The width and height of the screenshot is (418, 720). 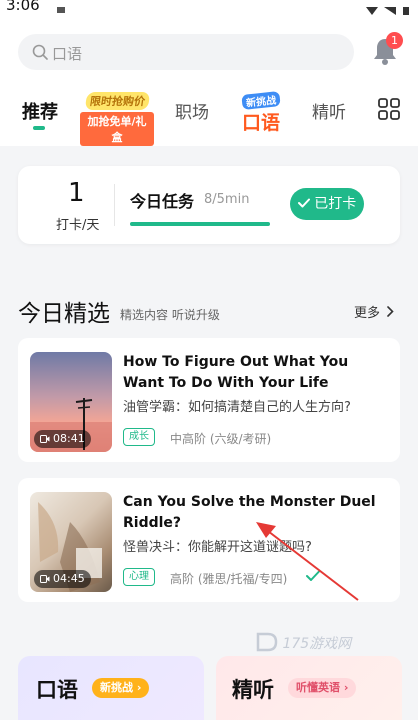 I want to click on search-input: 口语, so click(x=186, y=52).